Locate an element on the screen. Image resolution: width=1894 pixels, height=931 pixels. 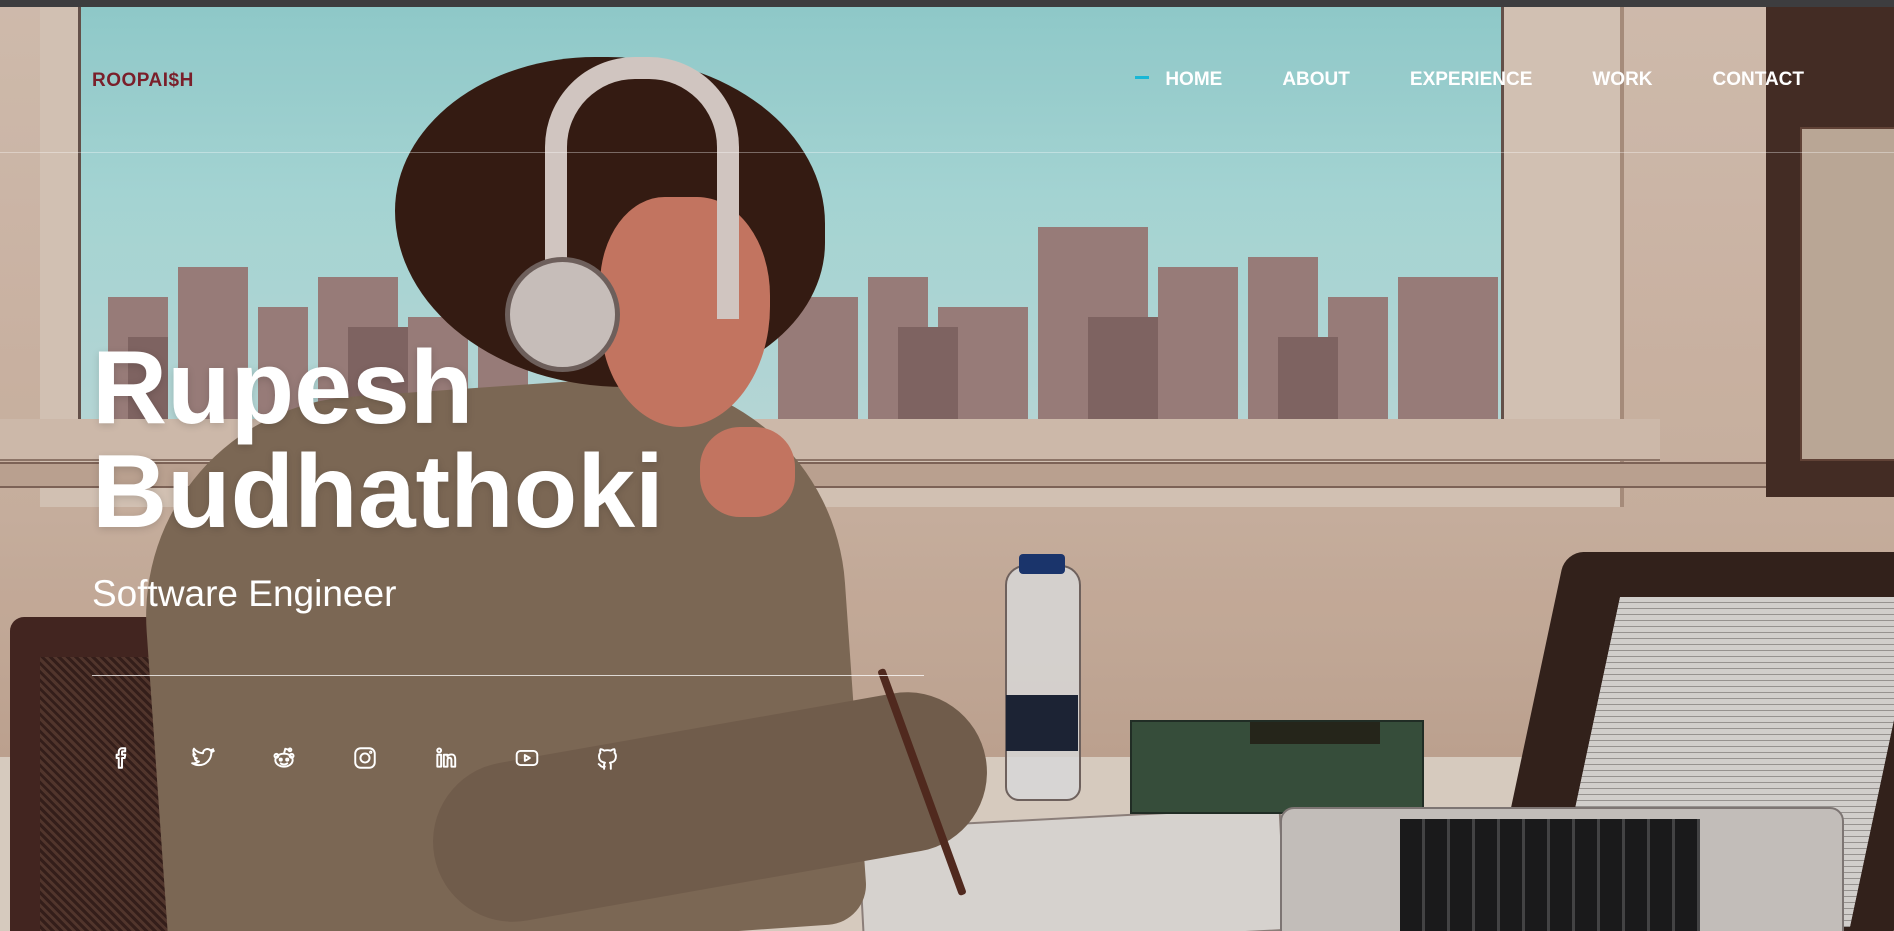
hero-name: Rupesh Budhathoki is located at coordinates (378, 440).